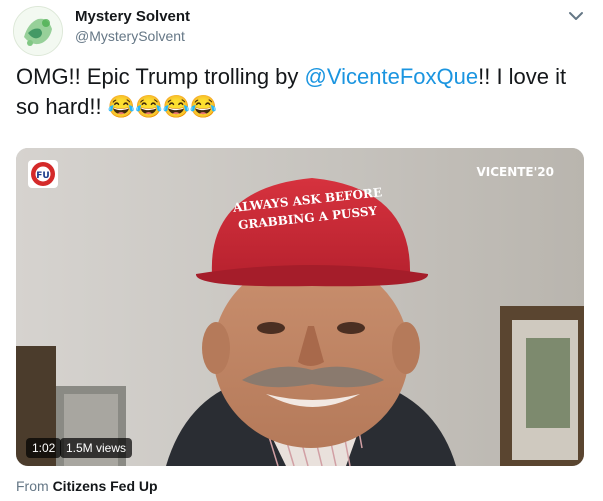  I want to click on mention-link: @VicenteFoxQue, so click(392, 76).